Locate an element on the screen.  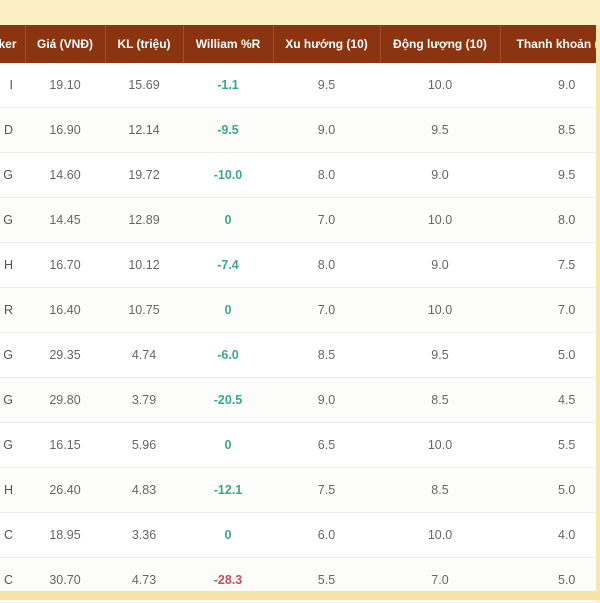
table-row: D 16.90 12.14 -9.5 9.0 9.5 8.5 is located at coordinates (298, 130).